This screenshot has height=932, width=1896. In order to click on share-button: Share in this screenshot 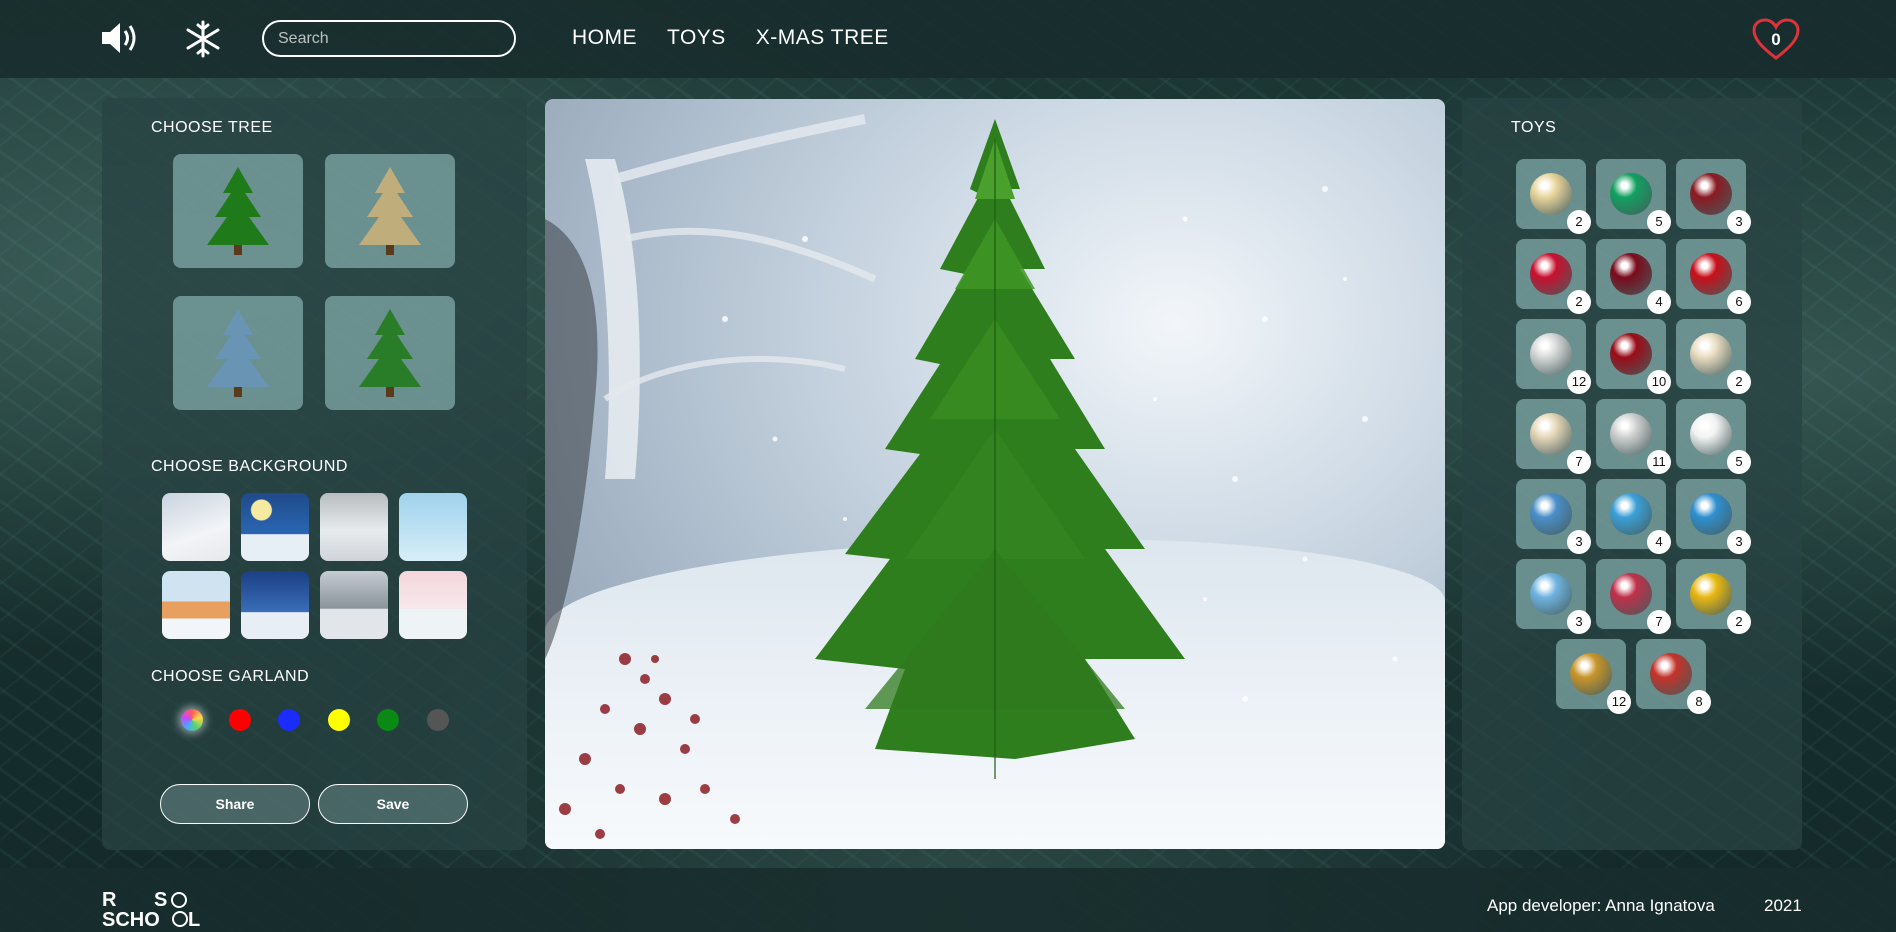, I will do `click(235, 804)`.